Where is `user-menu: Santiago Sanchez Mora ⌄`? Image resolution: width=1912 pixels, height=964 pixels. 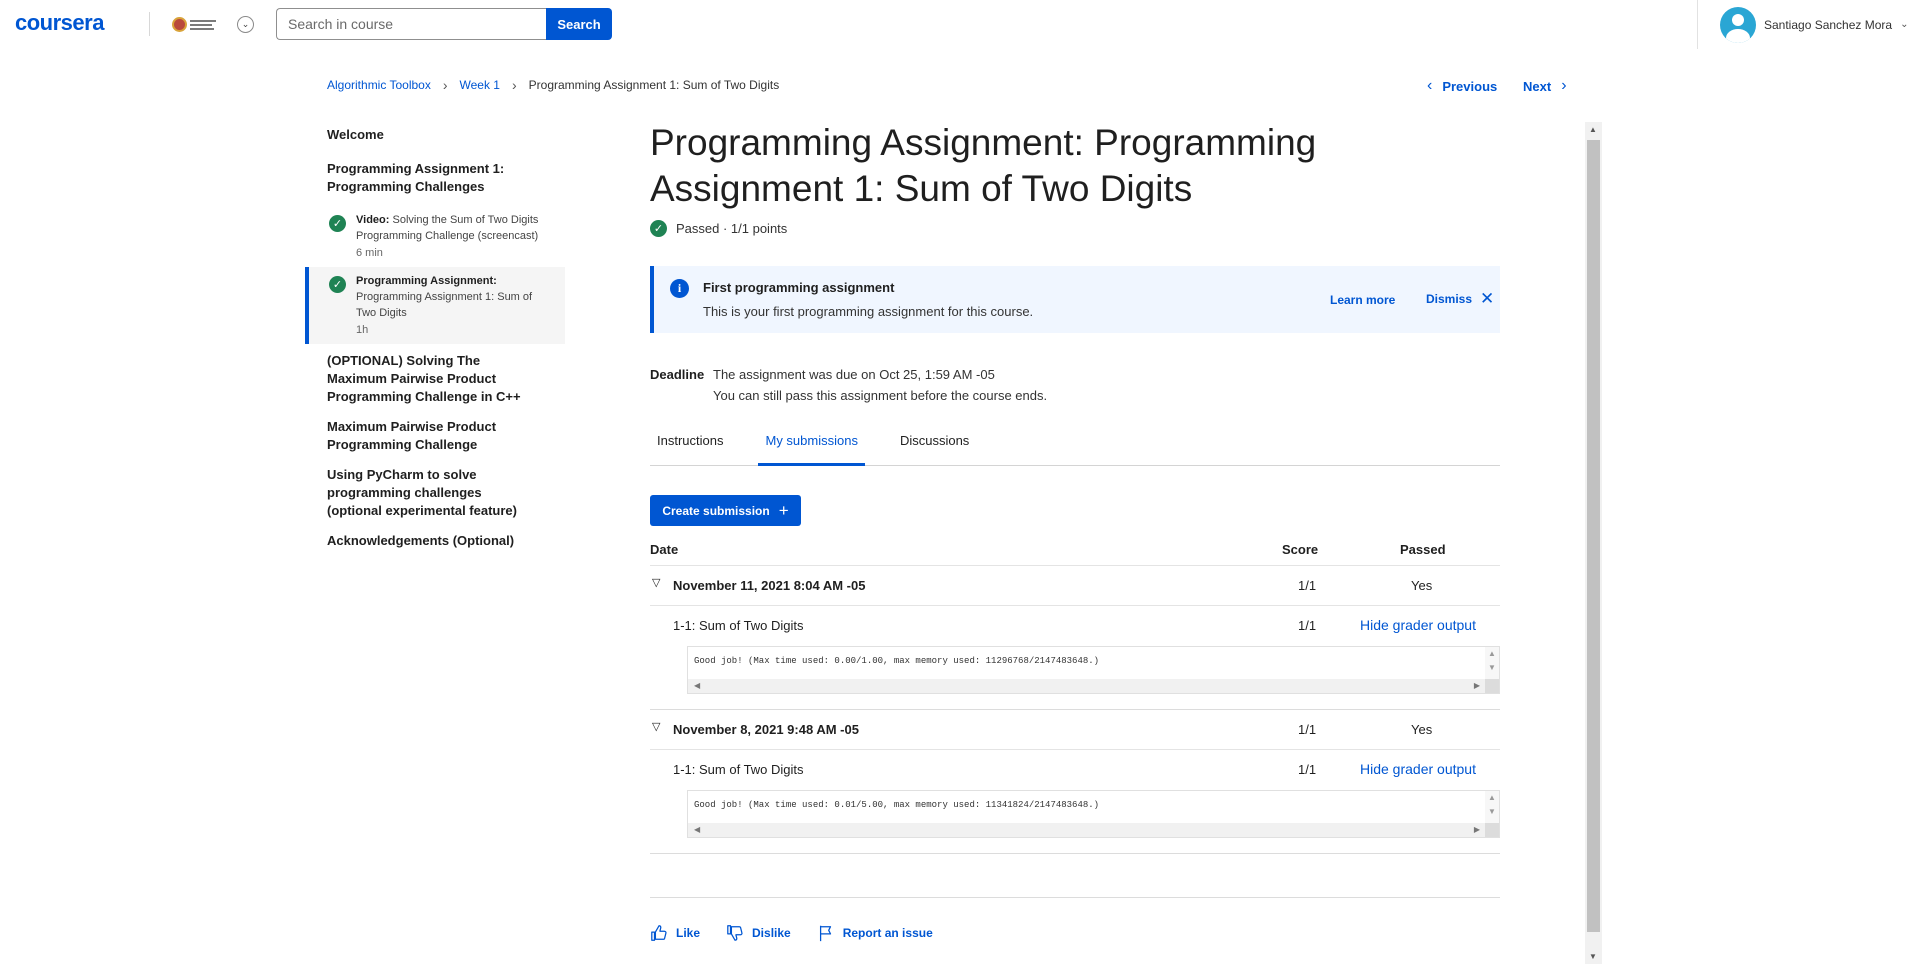
user-menu: Santiago Sanchez Mora ⌄ is located at coordinates (1804, 24).